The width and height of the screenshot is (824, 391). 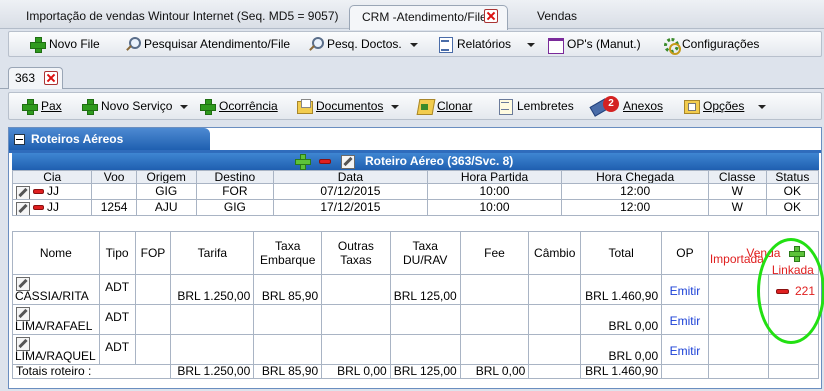 I want to click on importada-cell, so click(x=738, y=349).